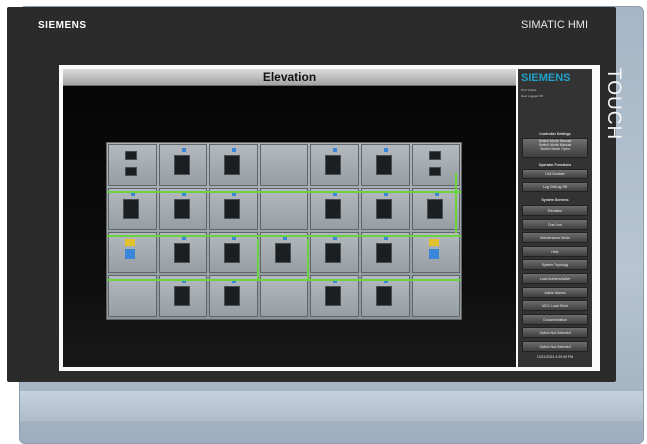  What do you see at coordinates (613, 104) in the screenshot?
I see `touch-text: TOUCH` at bounding box center [613, 104].